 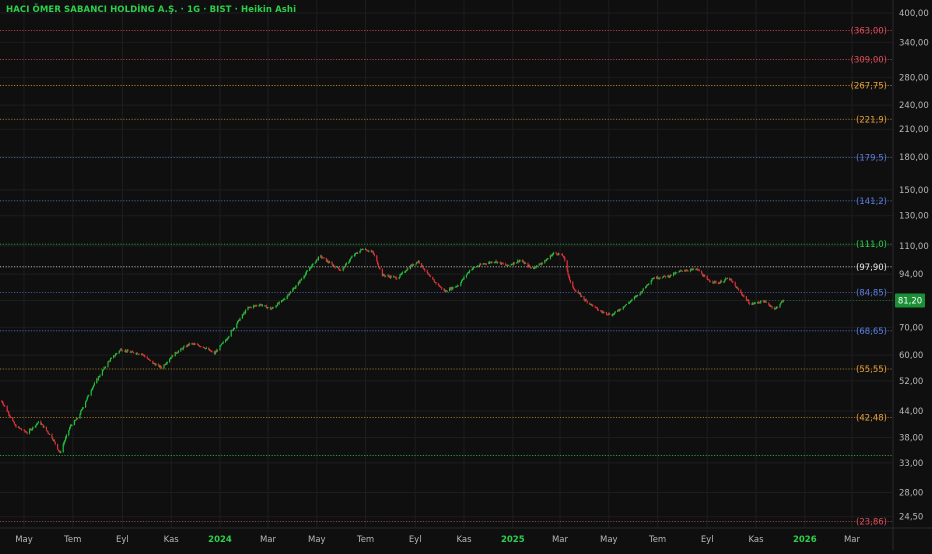 What do you see at coordinates (914, 217) in the screenshot?
I see `y-tick-label: 130,00` at bounding box center [914, 217].